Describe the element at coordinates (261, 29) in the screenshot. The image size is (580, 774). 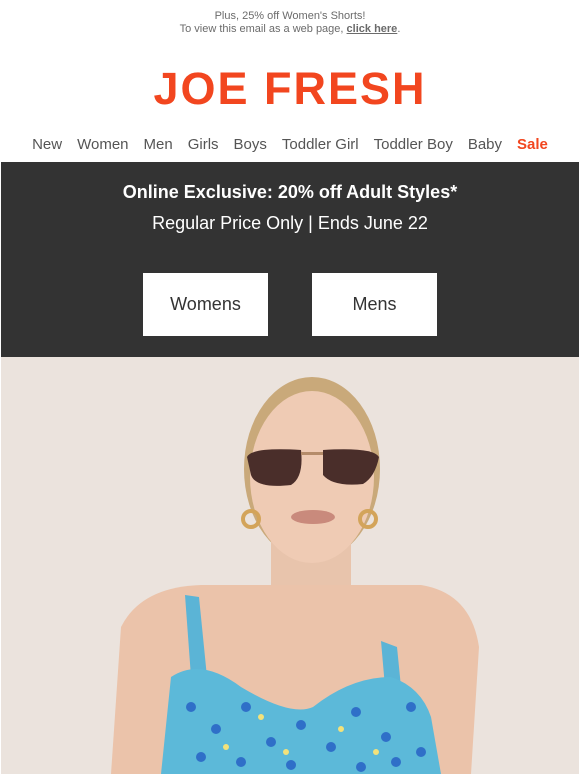
I see `preheader-webview-text: To view this email as a web page,` at that location.